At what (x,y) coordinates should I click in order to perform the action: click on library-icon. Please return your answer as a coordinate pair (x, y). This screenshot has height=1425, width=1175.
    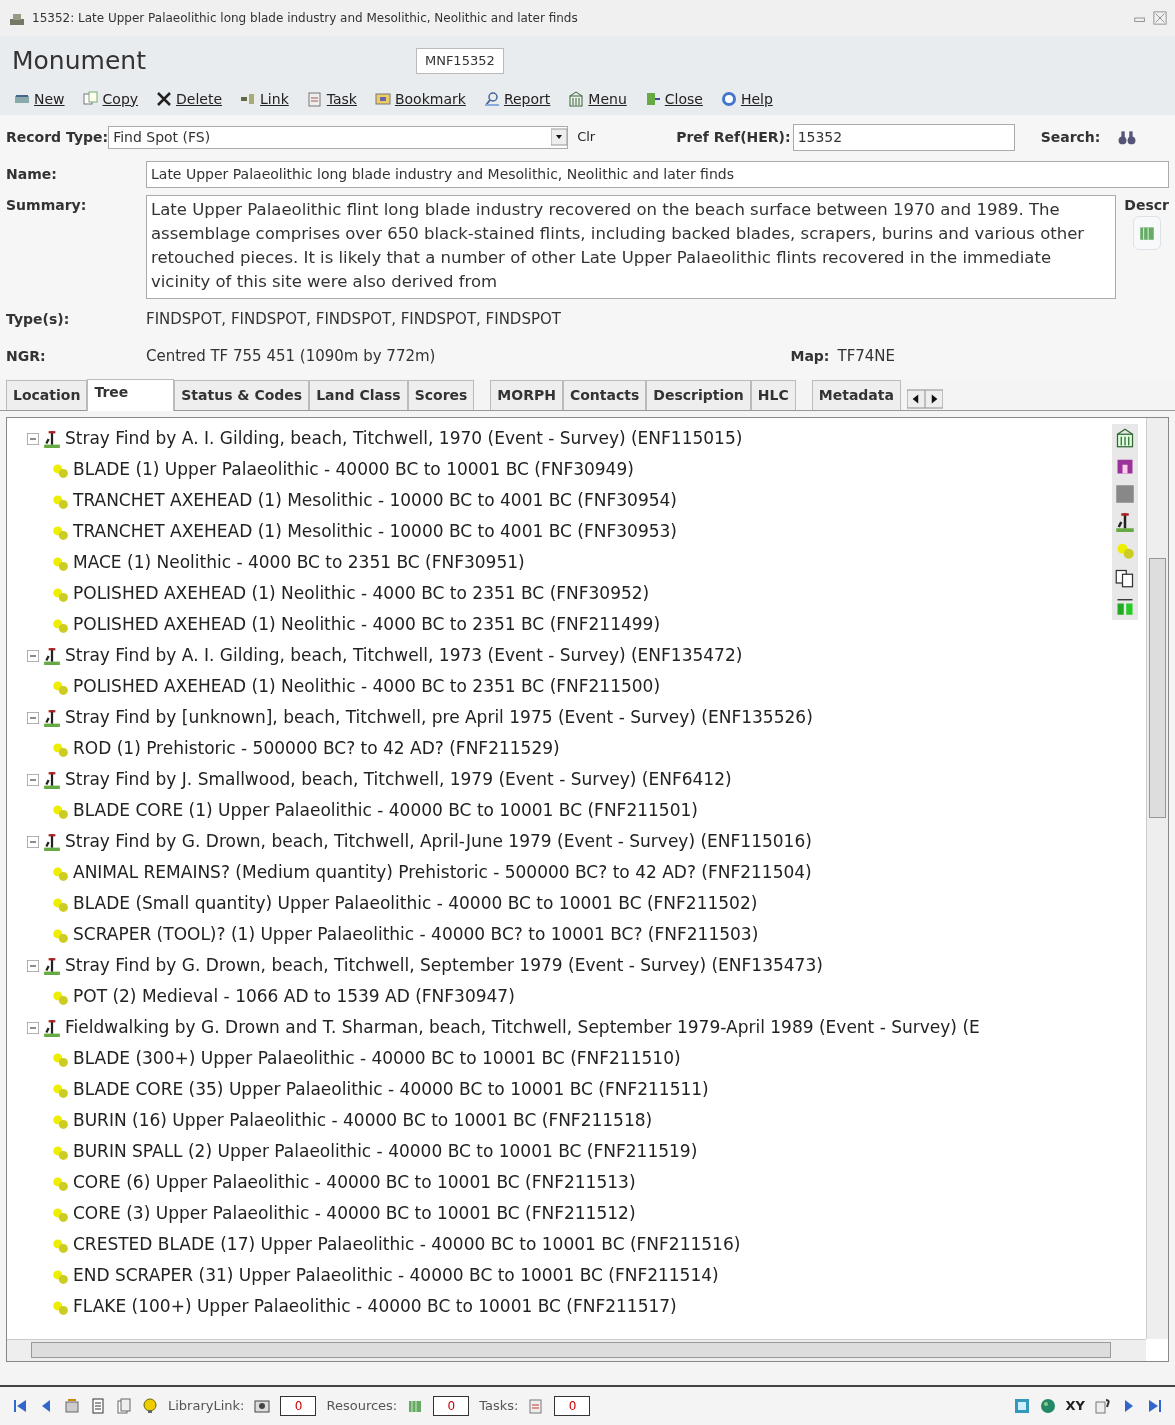
    Looking at the image, I should click on (262, 1406).